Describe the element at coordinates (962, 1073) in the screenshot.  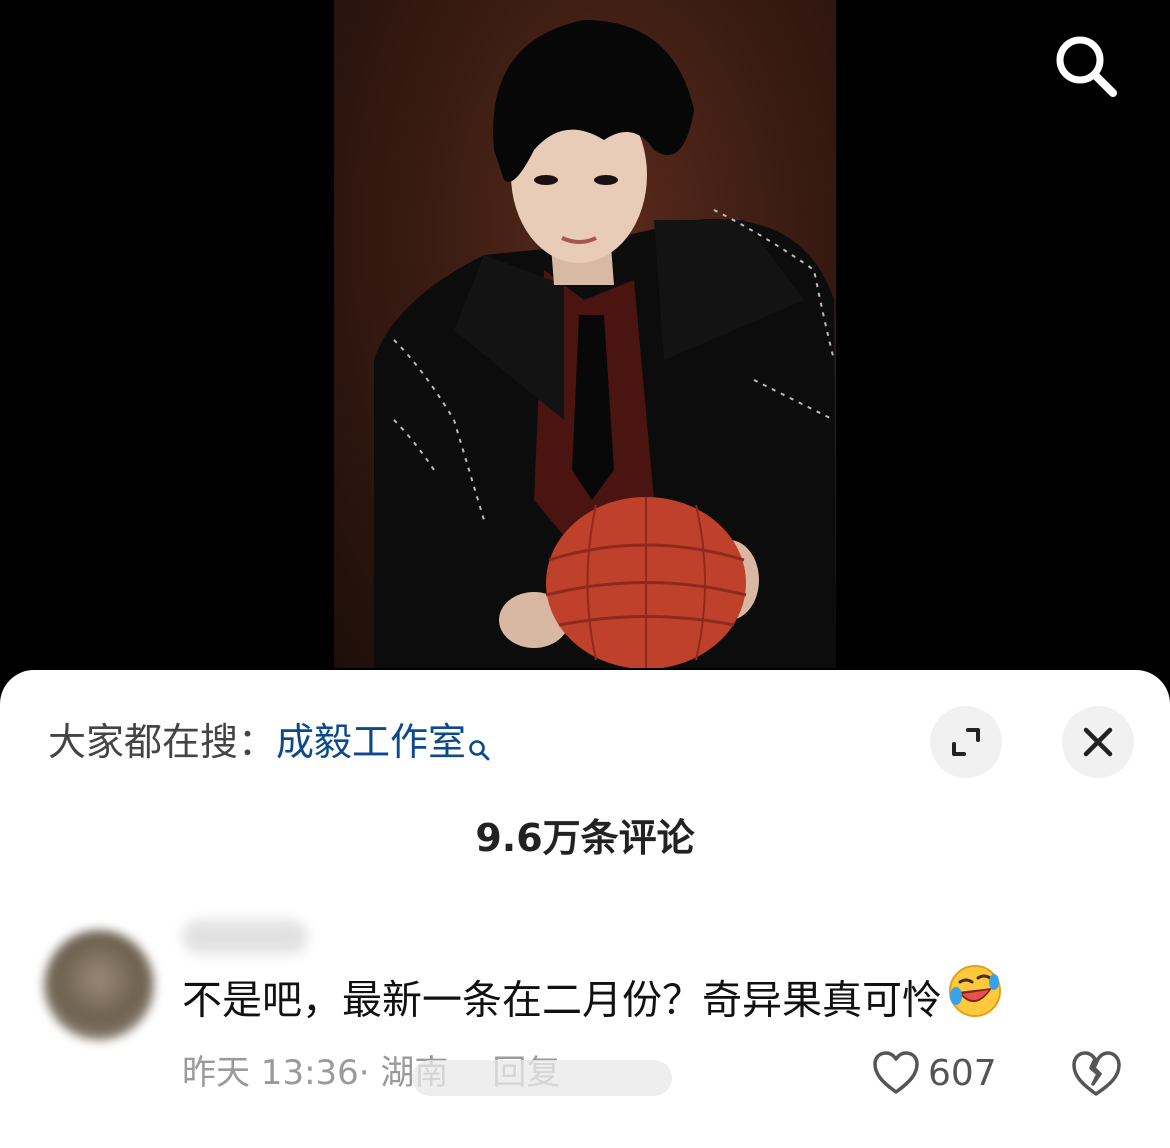
I see `like-count: 607` at that location.